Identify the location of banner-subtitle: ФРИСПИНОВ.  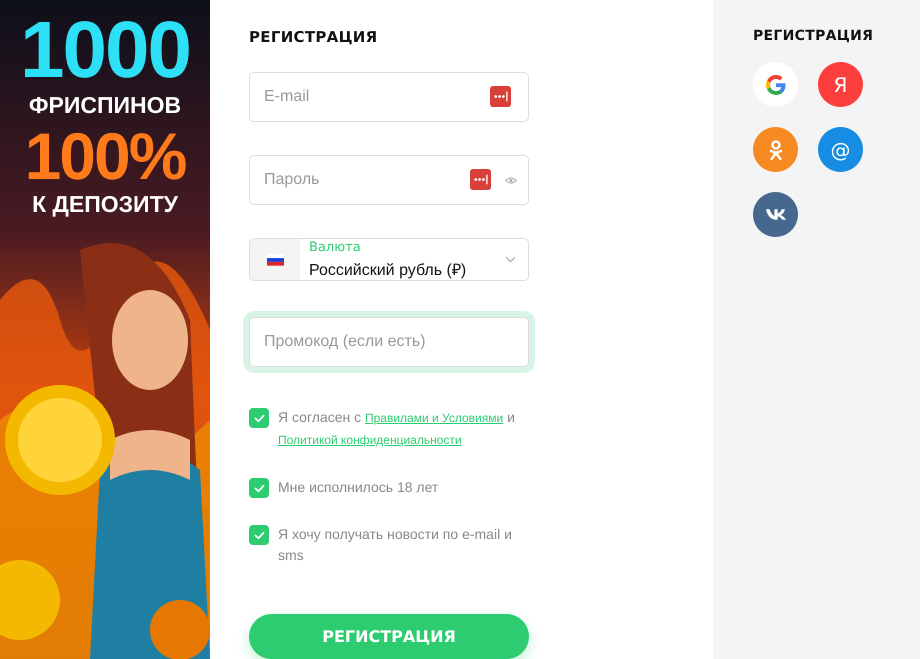
(105, 105).